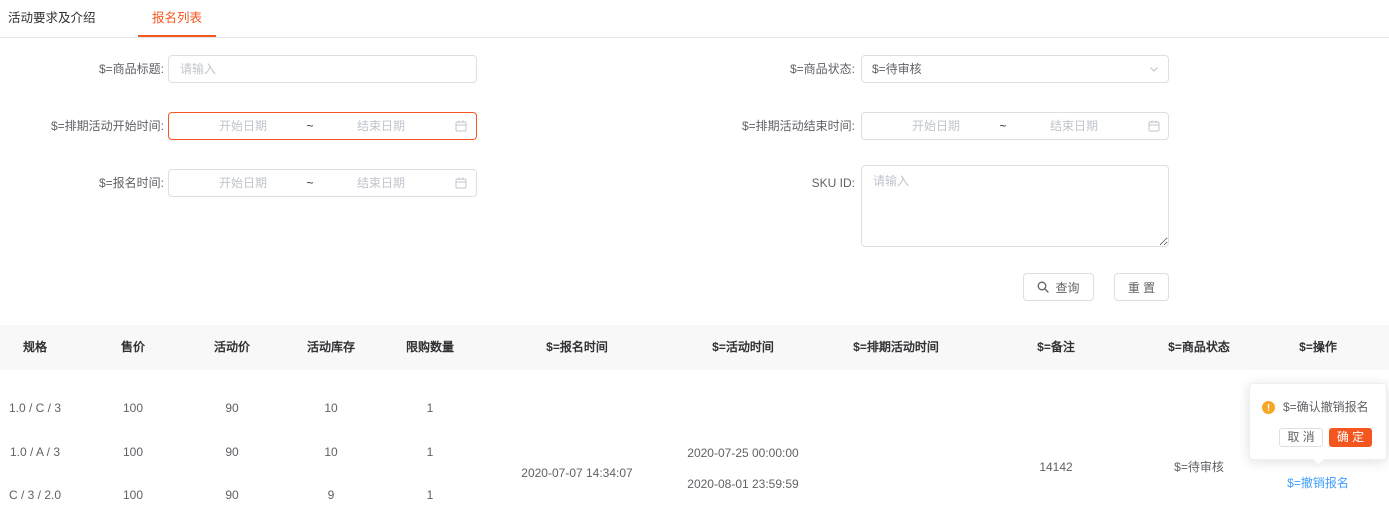 This screenshot has width=1389, height=507. Describe the element at coordinates (52, 18) in the screenshot. I see `tab-activity-intro: 活动要求及介绍` at that location.